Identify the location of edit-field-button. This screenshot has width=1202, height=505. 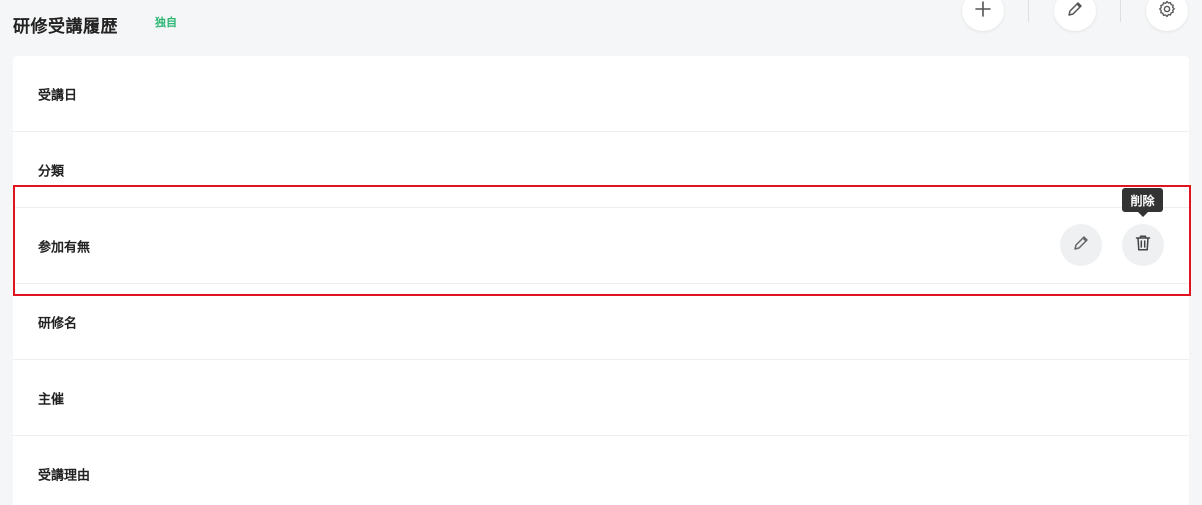
(1081, 245).